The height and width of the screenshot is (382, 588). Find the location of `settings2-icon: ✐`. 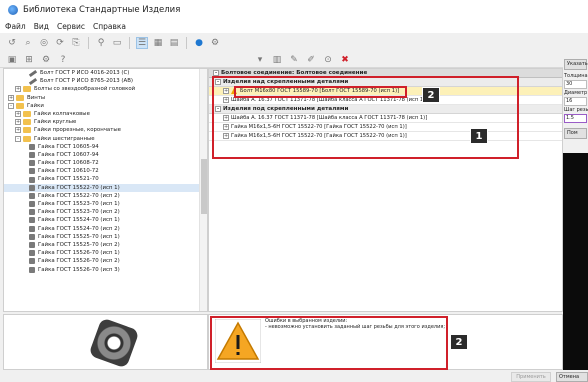

settings2-icon: ✐ is located at coordinates (311, 60).